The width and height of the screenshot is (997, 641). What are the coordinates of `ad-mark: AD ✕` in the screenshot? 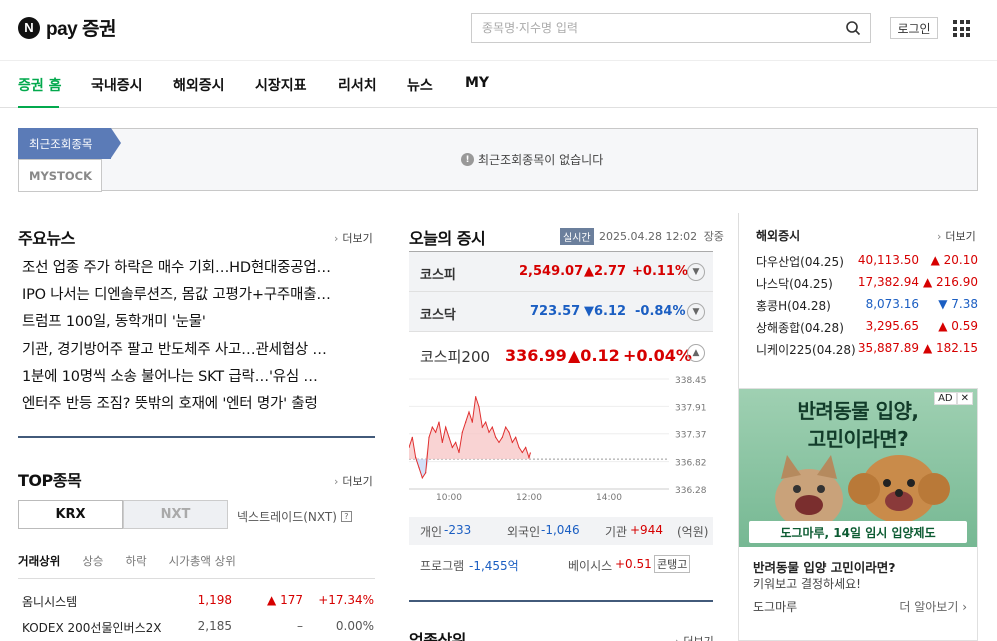 It's located at (953, 398).